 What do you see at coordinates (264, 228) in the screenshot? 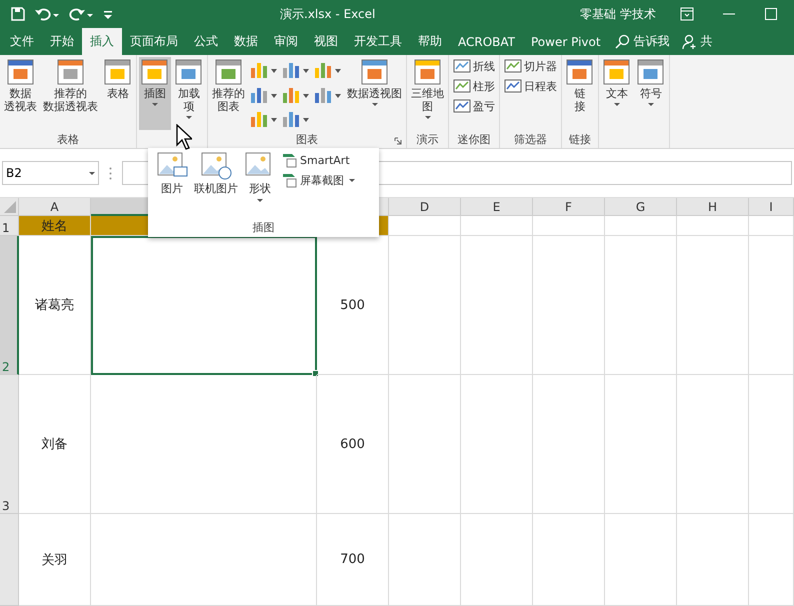
I see `group-label: 插图` at bounding box center [264, 228].